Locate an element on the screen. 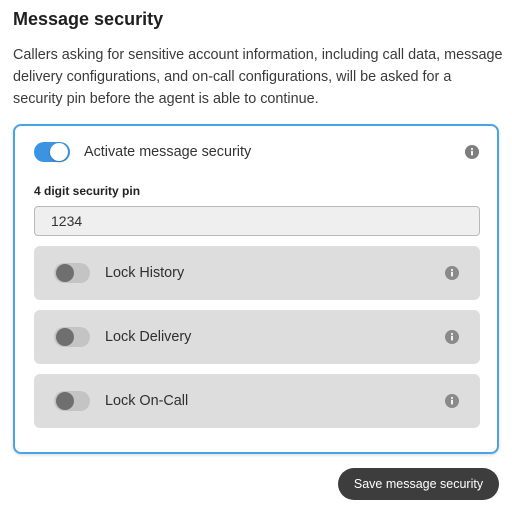 Image resolution: width=512 pixels, height=512 pixels. page-title: Message security is located at coordinates (88, 19).